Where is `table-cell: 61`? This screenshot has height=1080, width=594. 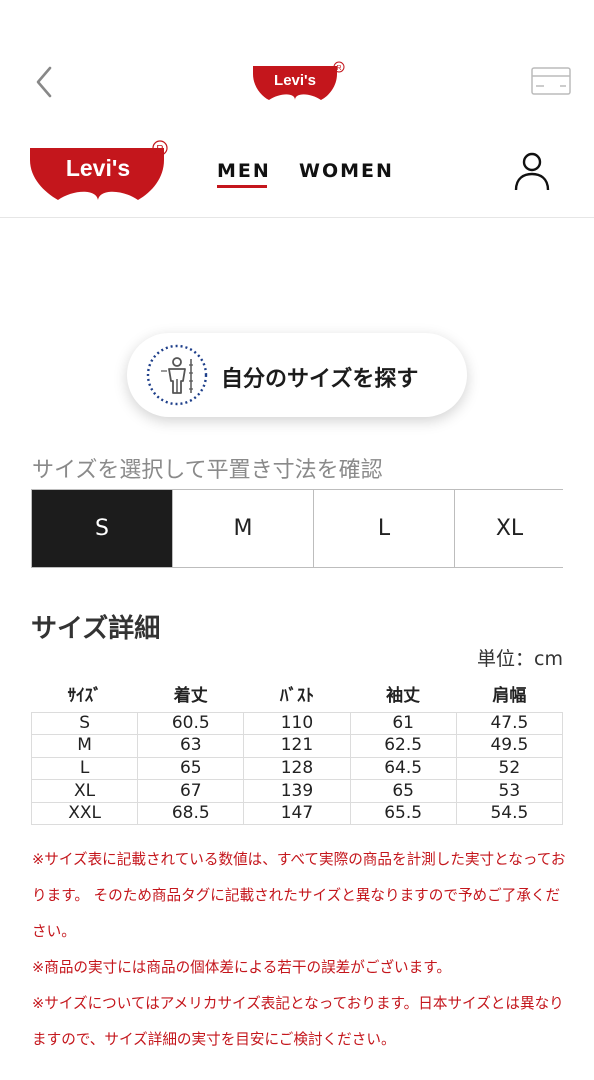 table-cell: 61 is located at coordinates (403, 723).